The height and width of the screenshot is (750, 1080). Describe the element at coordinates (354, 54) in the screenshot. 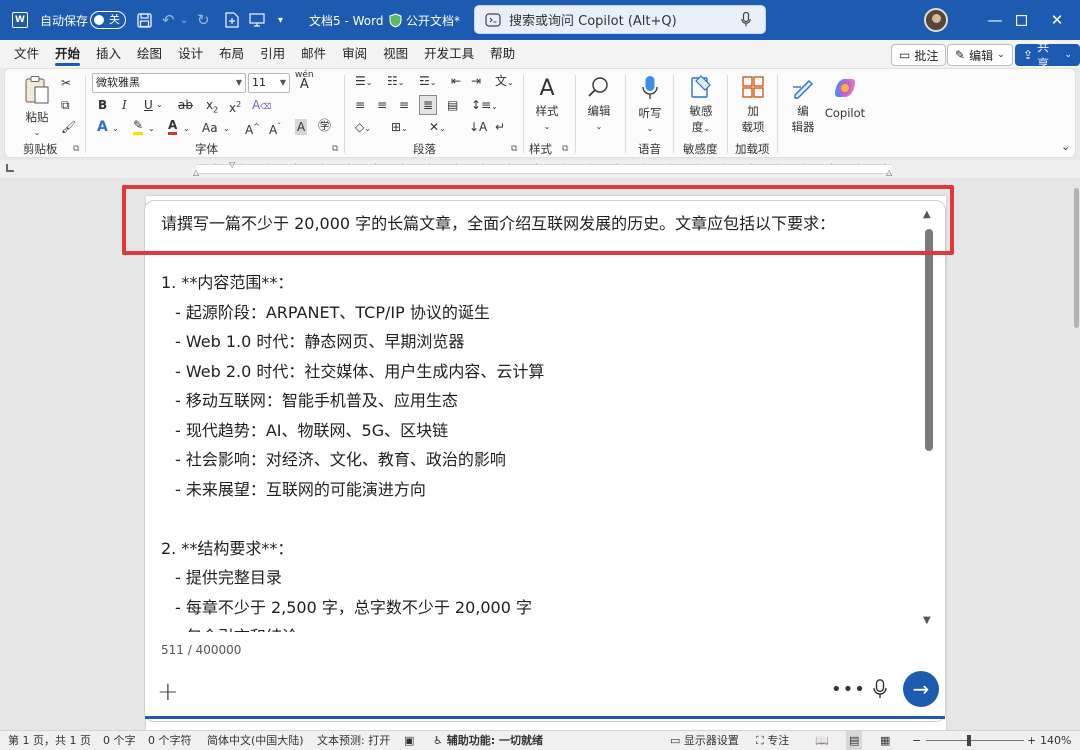

I see `tab-review: 审阅` at that location.